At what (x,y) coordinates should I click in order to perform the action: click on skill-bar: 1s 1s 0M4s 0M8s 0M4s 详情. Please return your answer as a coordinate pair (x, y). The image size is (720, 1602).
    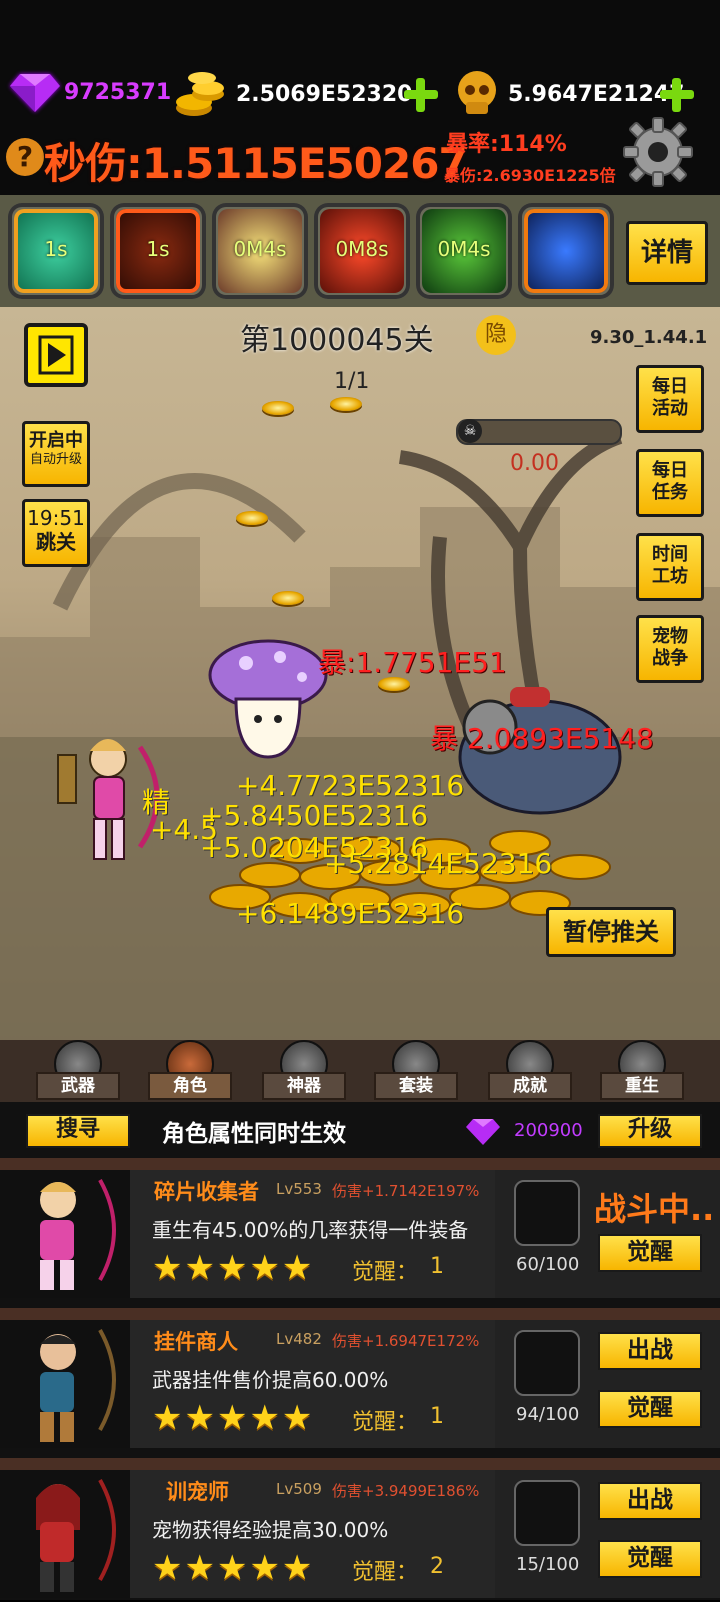
    Looking at the image, I should click on (360, 251).